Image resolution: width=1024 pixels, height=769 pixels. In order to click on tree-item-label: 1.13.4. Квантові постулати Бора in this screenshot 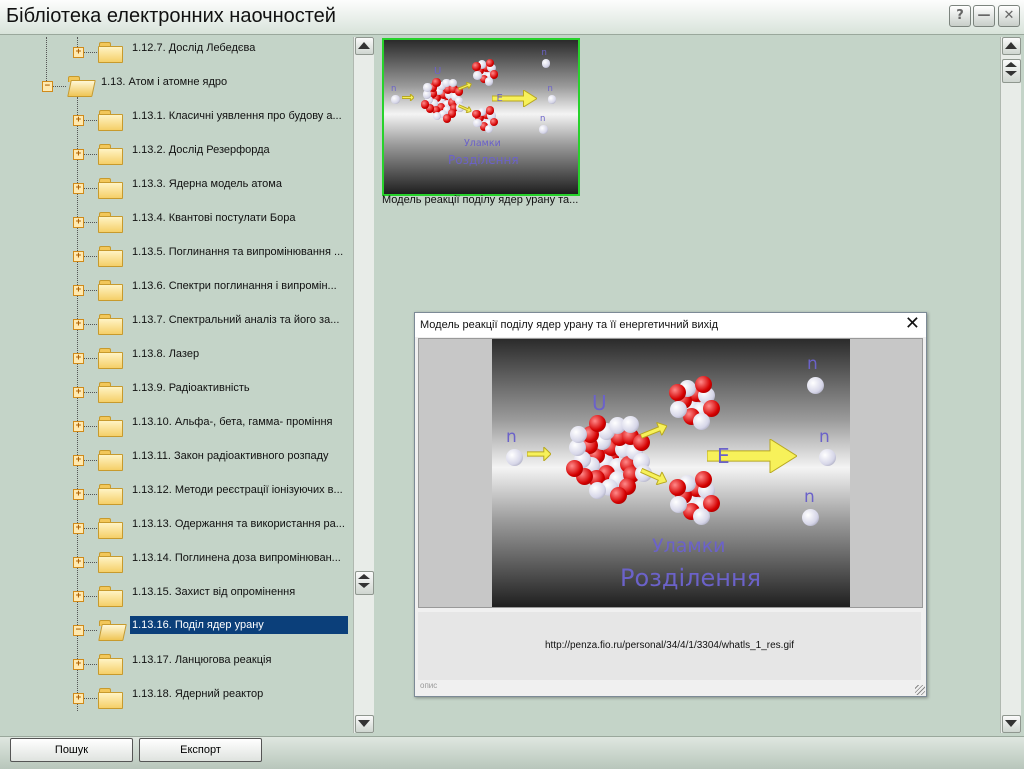, I will do `click(214, 218)`.